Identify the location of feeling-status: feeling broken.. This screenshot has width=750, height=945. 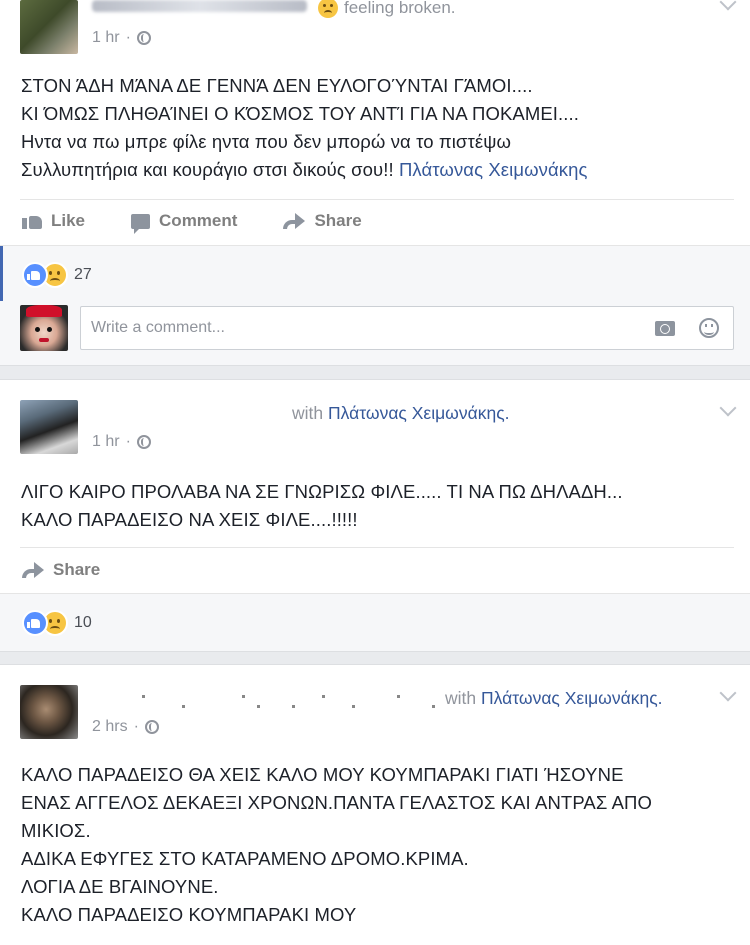
(387, 9).